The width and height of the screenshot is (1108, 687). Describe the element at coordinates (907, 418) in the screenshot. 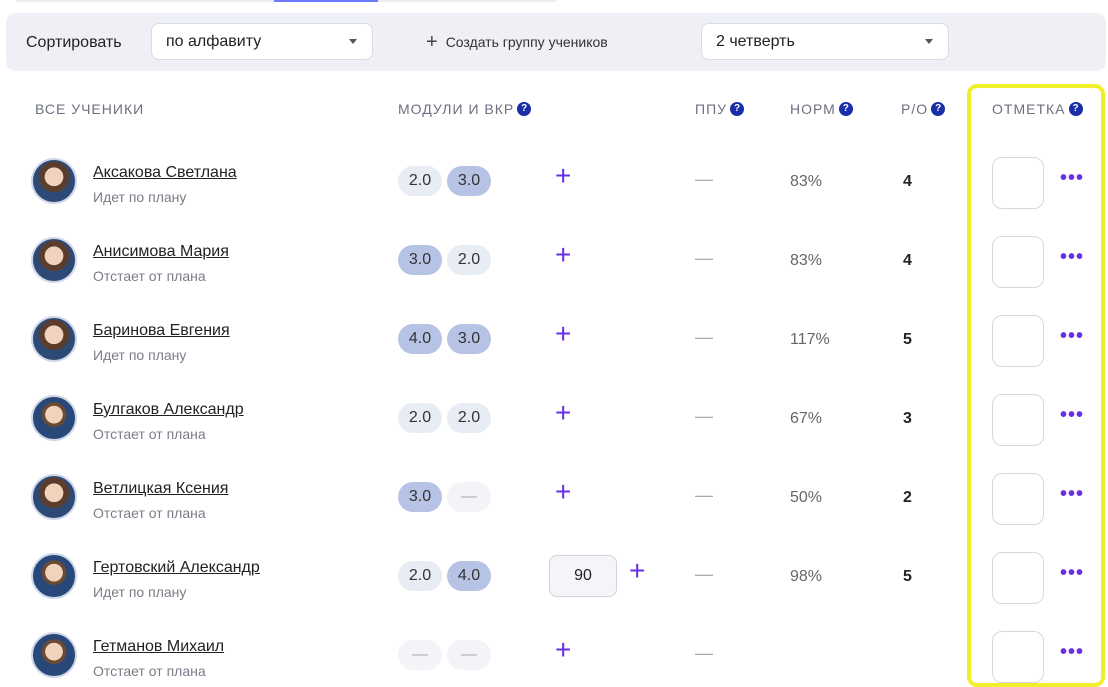

I see `ro-value: 3` at that location.